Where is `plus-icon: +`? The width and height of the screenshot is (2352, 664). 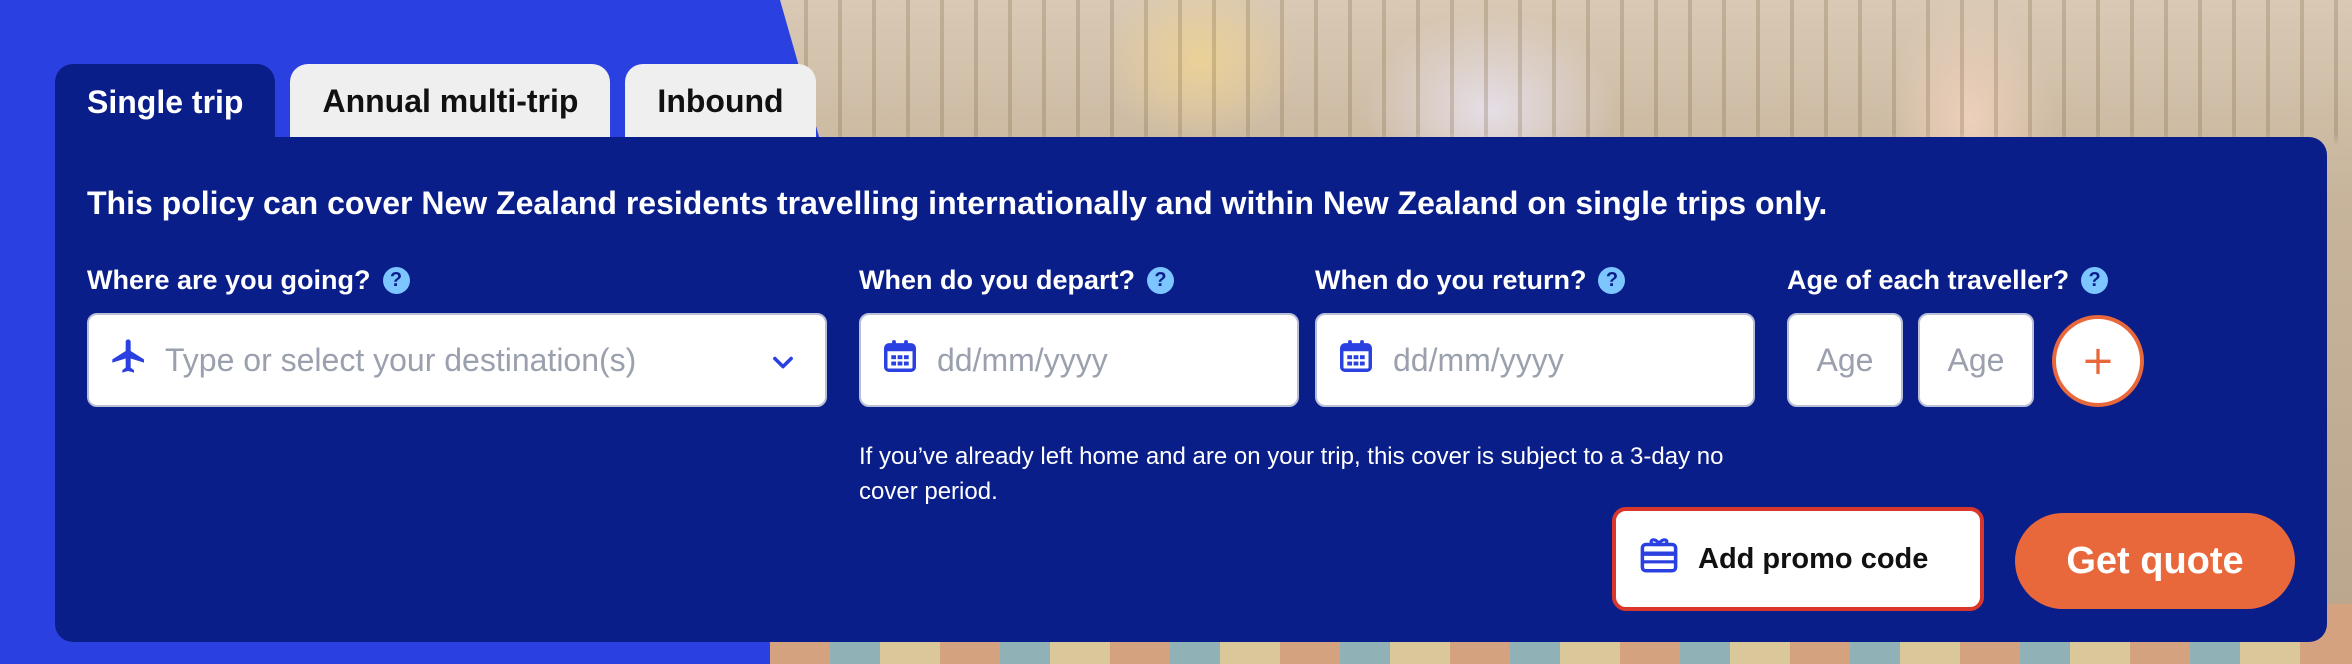 plus-icon: + is located at coordinates (2098, 361).